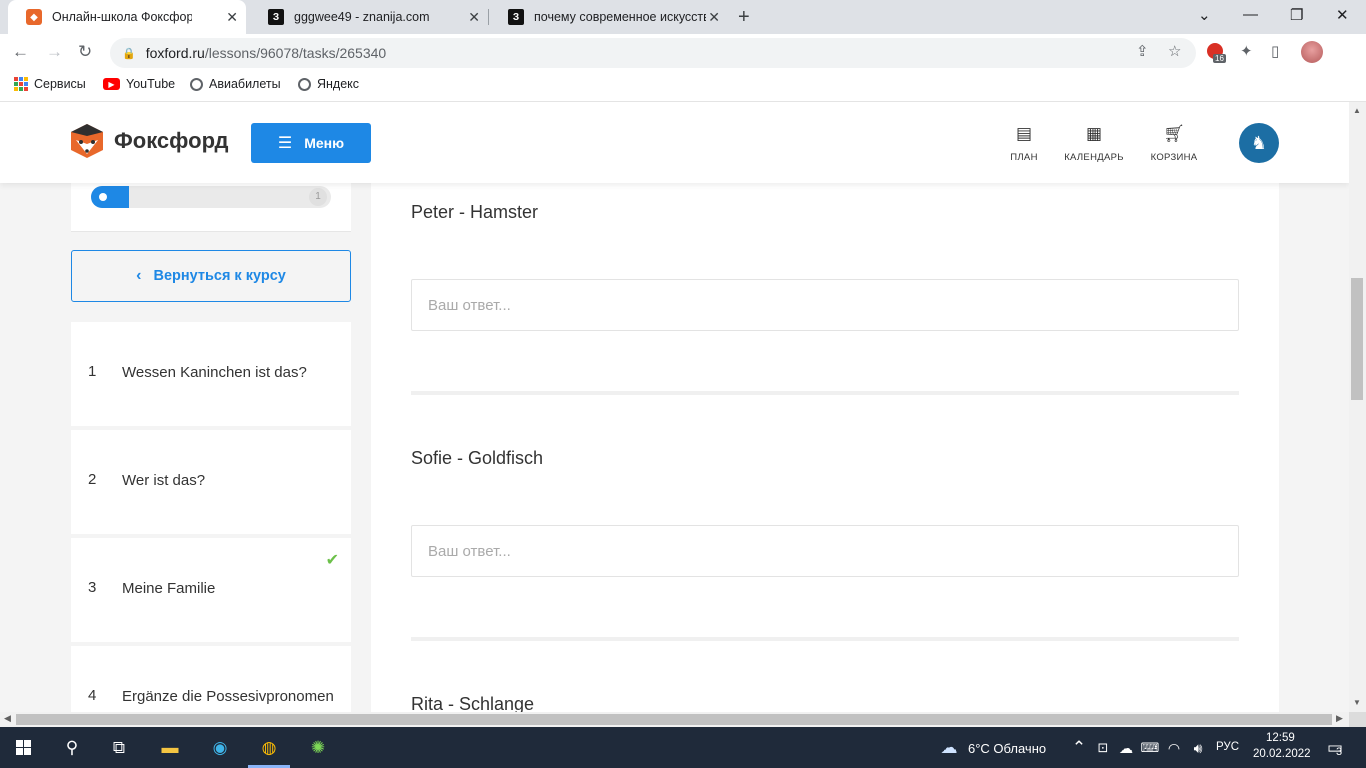  I want to click on lesson-label: Wessen Kaninchen ist das?, so click(214, 372).